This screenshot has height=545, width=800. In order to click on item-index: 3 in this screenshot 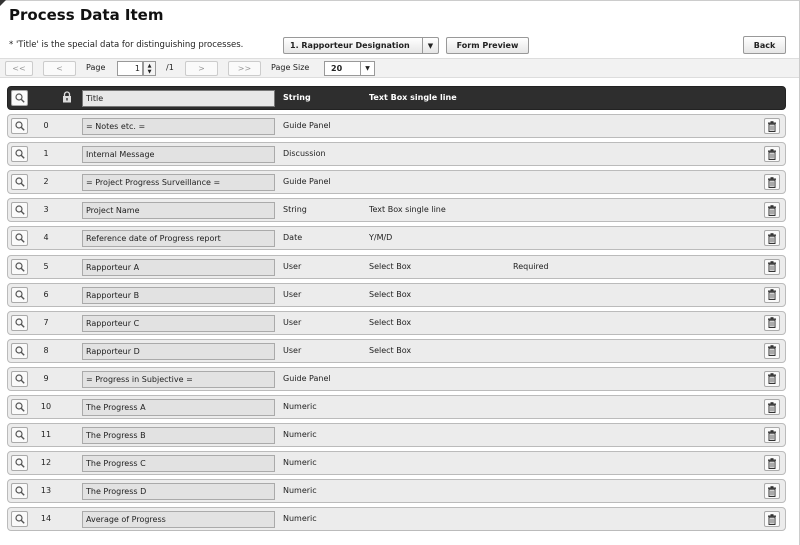, I will do `click(46, 210)`.